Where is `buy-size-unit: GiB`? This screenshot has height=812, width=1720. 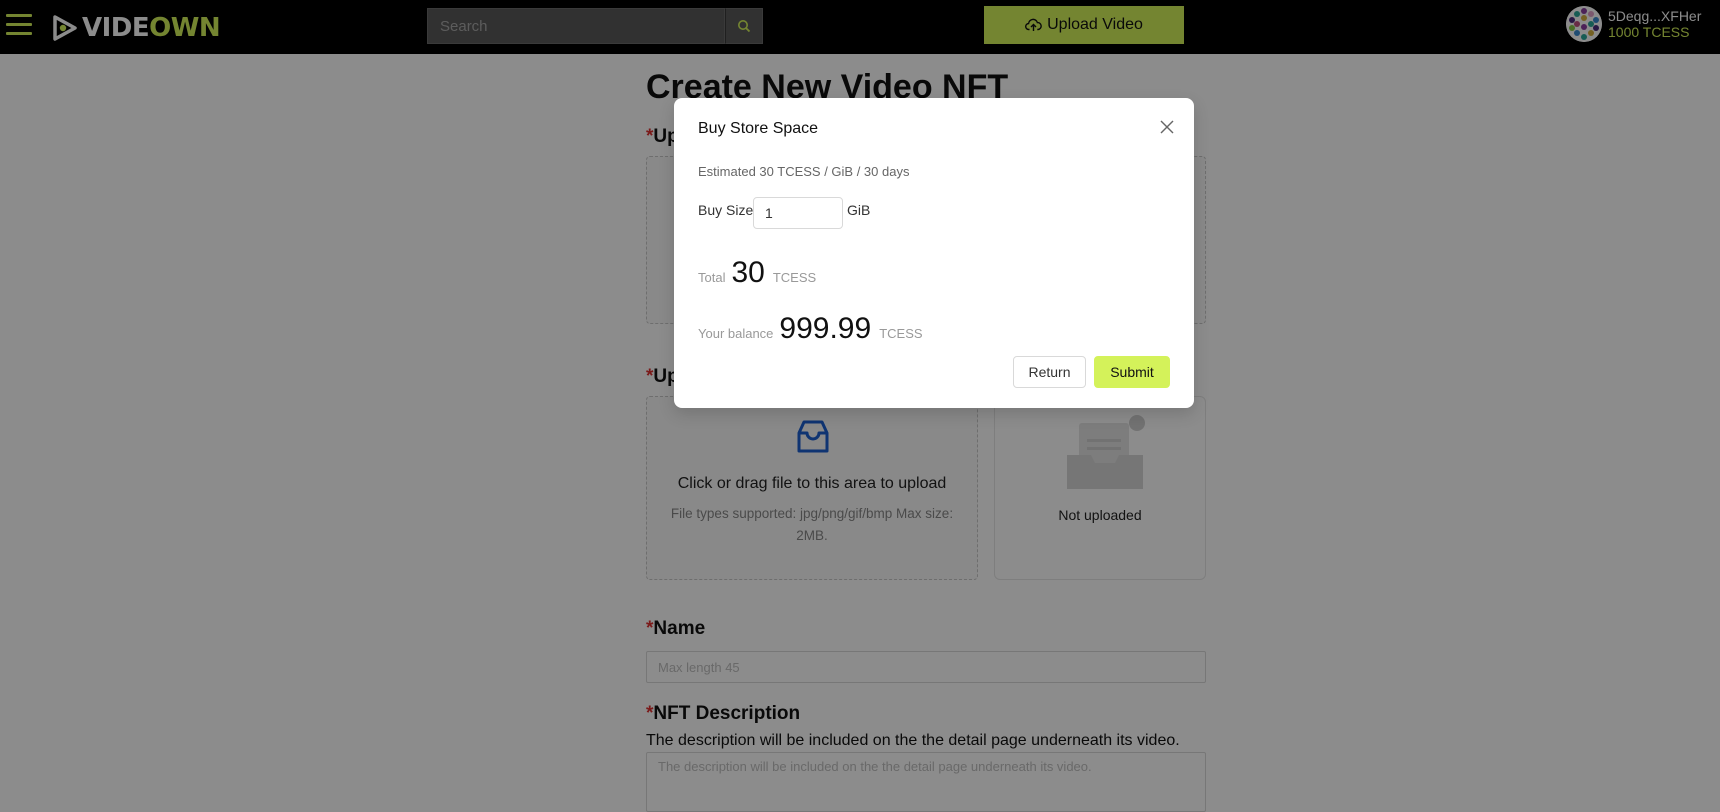 buy-size-unit: GiB is located at coordinates (859, 210).